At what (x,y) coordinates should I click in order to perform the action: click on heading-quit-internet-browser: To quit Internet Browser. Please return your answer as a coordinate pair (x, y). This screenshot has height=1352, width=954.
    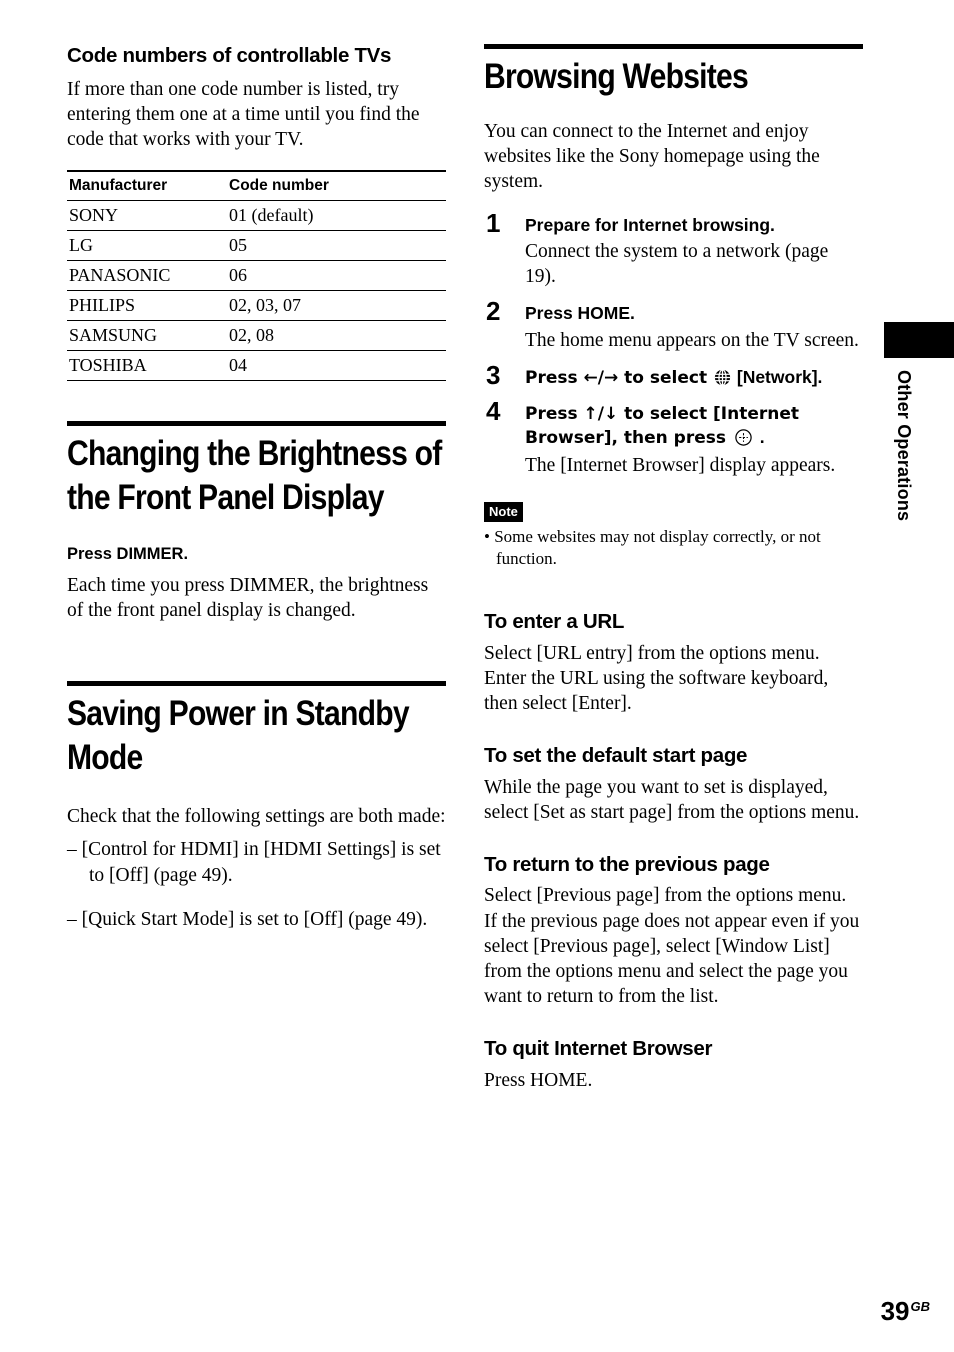
    Looking at the image, I should click on (598, 1049).